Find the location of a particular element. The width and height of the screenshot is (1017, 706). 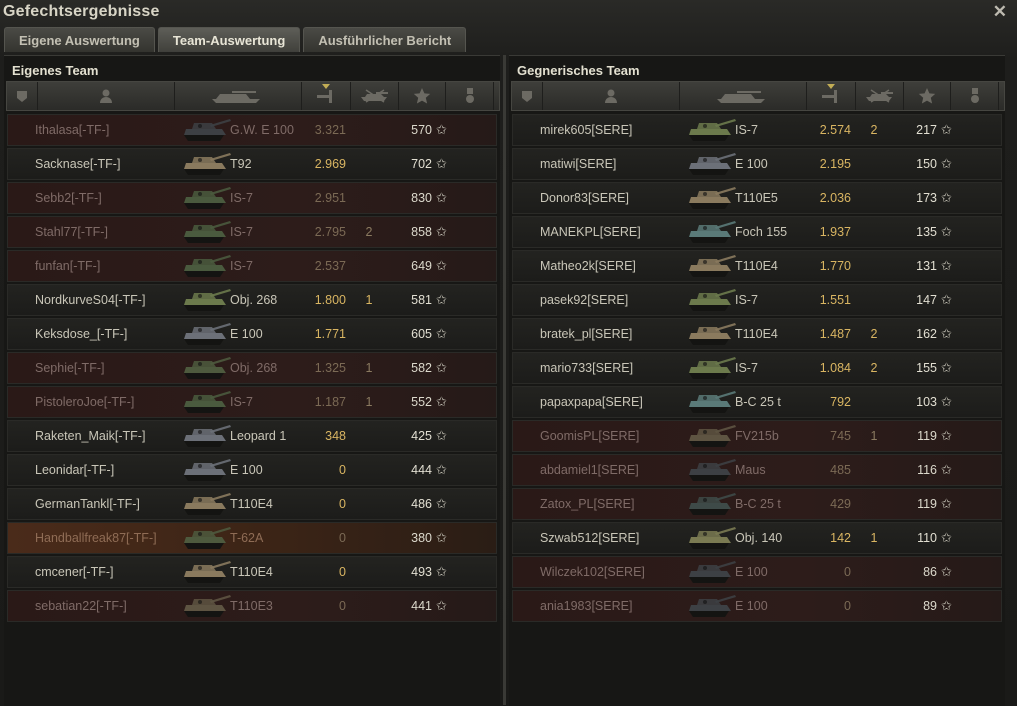

enemy-player-row: Matheo2k[SERE] T110E4 1.770 131 ✩ is located at coordinates (757, 266).